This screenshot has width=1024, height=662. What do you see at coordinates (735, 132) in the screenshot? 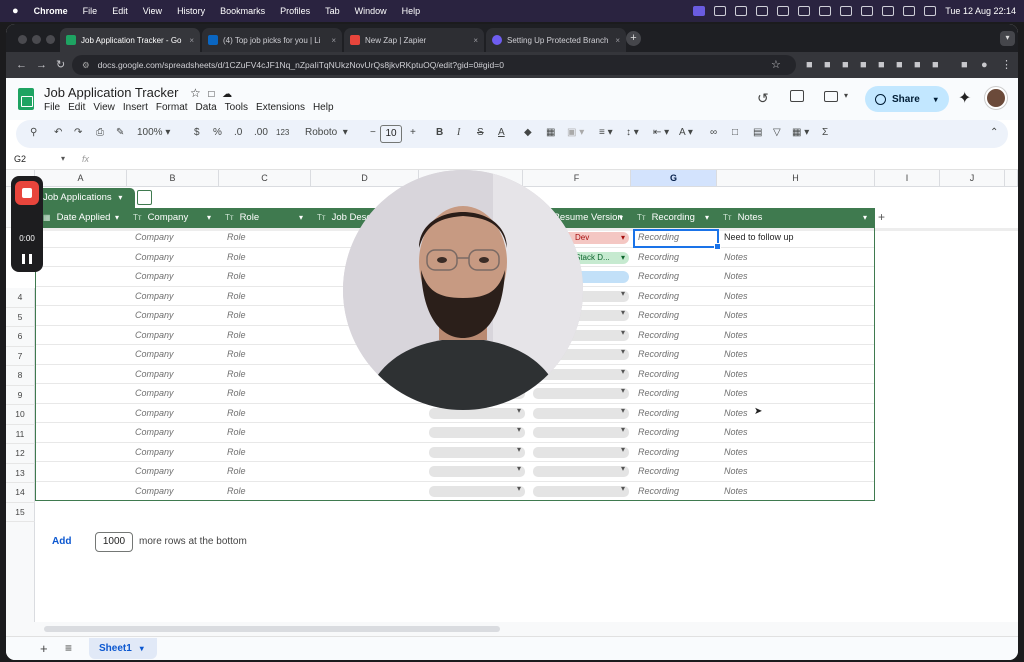
I see `insert-comment-icon: □` at bounding box center [735, 132].